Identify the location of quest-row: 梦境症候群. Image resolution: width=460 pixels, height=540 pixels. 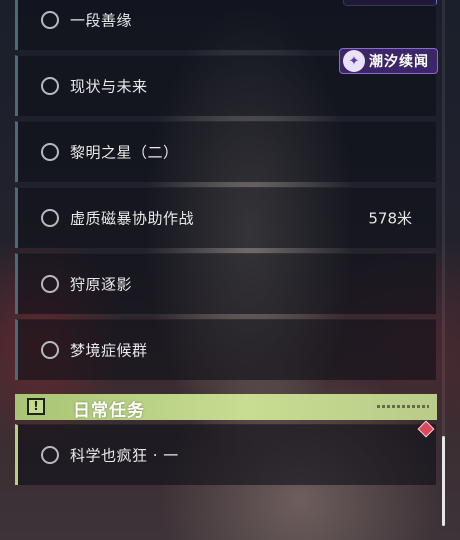
(225, 349).